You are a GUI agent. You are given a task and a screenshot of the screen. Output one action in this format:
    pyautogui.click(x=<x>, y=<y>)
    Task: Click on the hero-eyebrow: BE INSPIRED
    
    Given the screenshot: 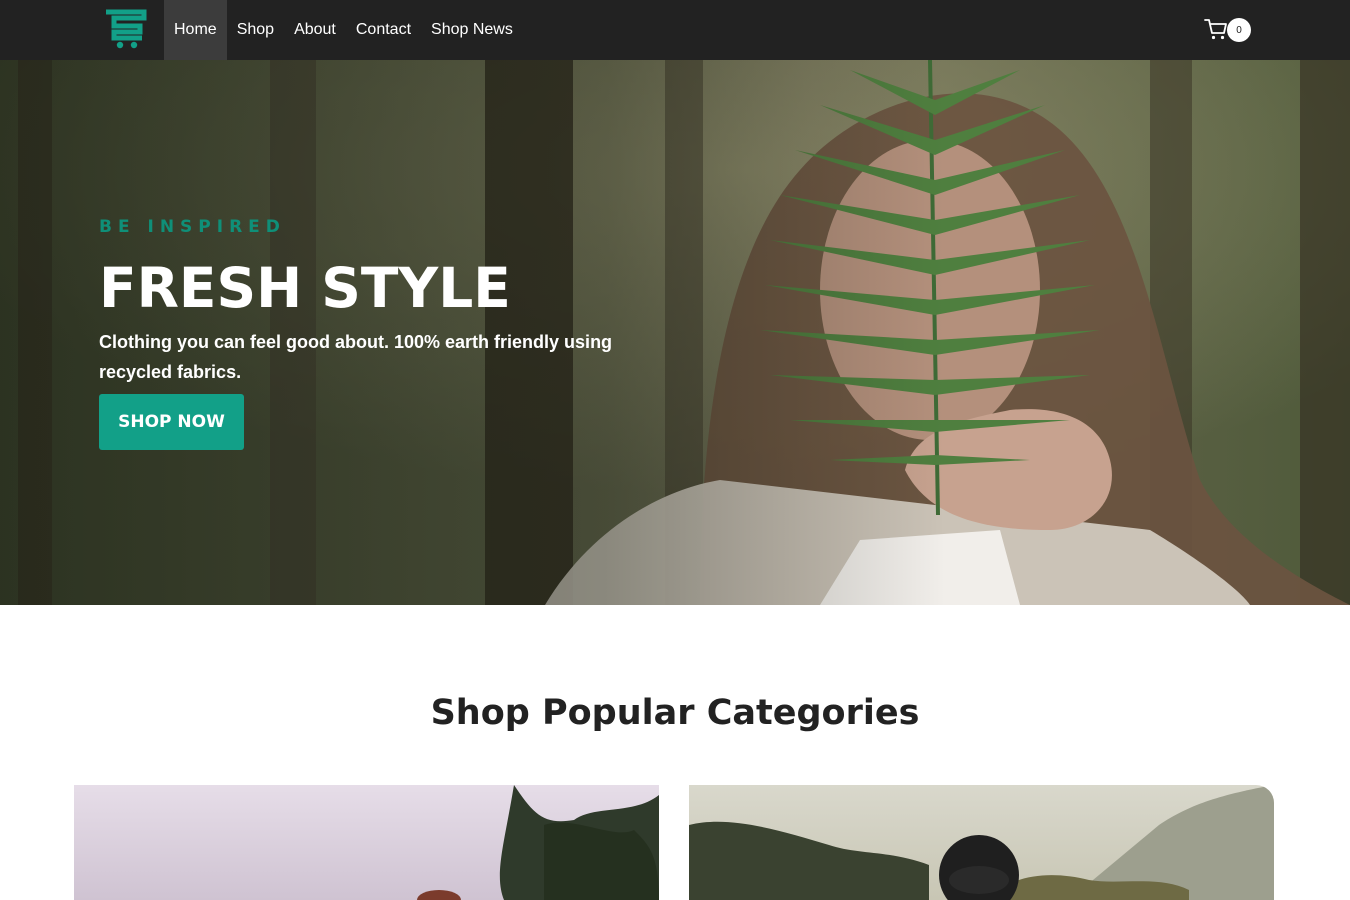 What is the action you would take?
    pyautogui.click(x=192, y=227)
    